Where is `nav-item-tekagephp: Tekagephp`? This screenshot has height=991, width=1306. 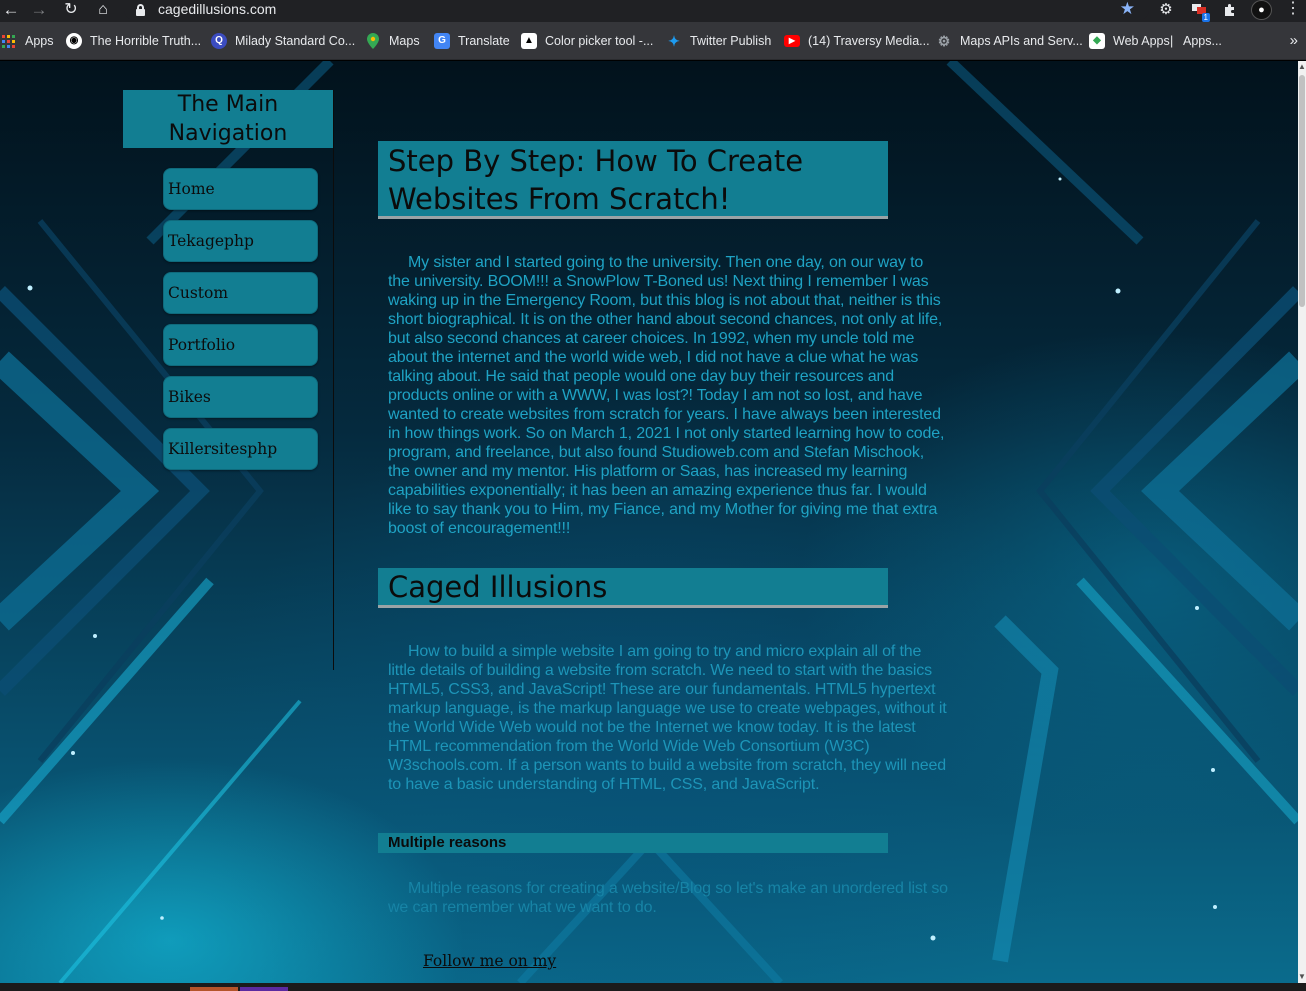 nav-item-tekagephp: Tekagephp is located at coordinates (240, 241).